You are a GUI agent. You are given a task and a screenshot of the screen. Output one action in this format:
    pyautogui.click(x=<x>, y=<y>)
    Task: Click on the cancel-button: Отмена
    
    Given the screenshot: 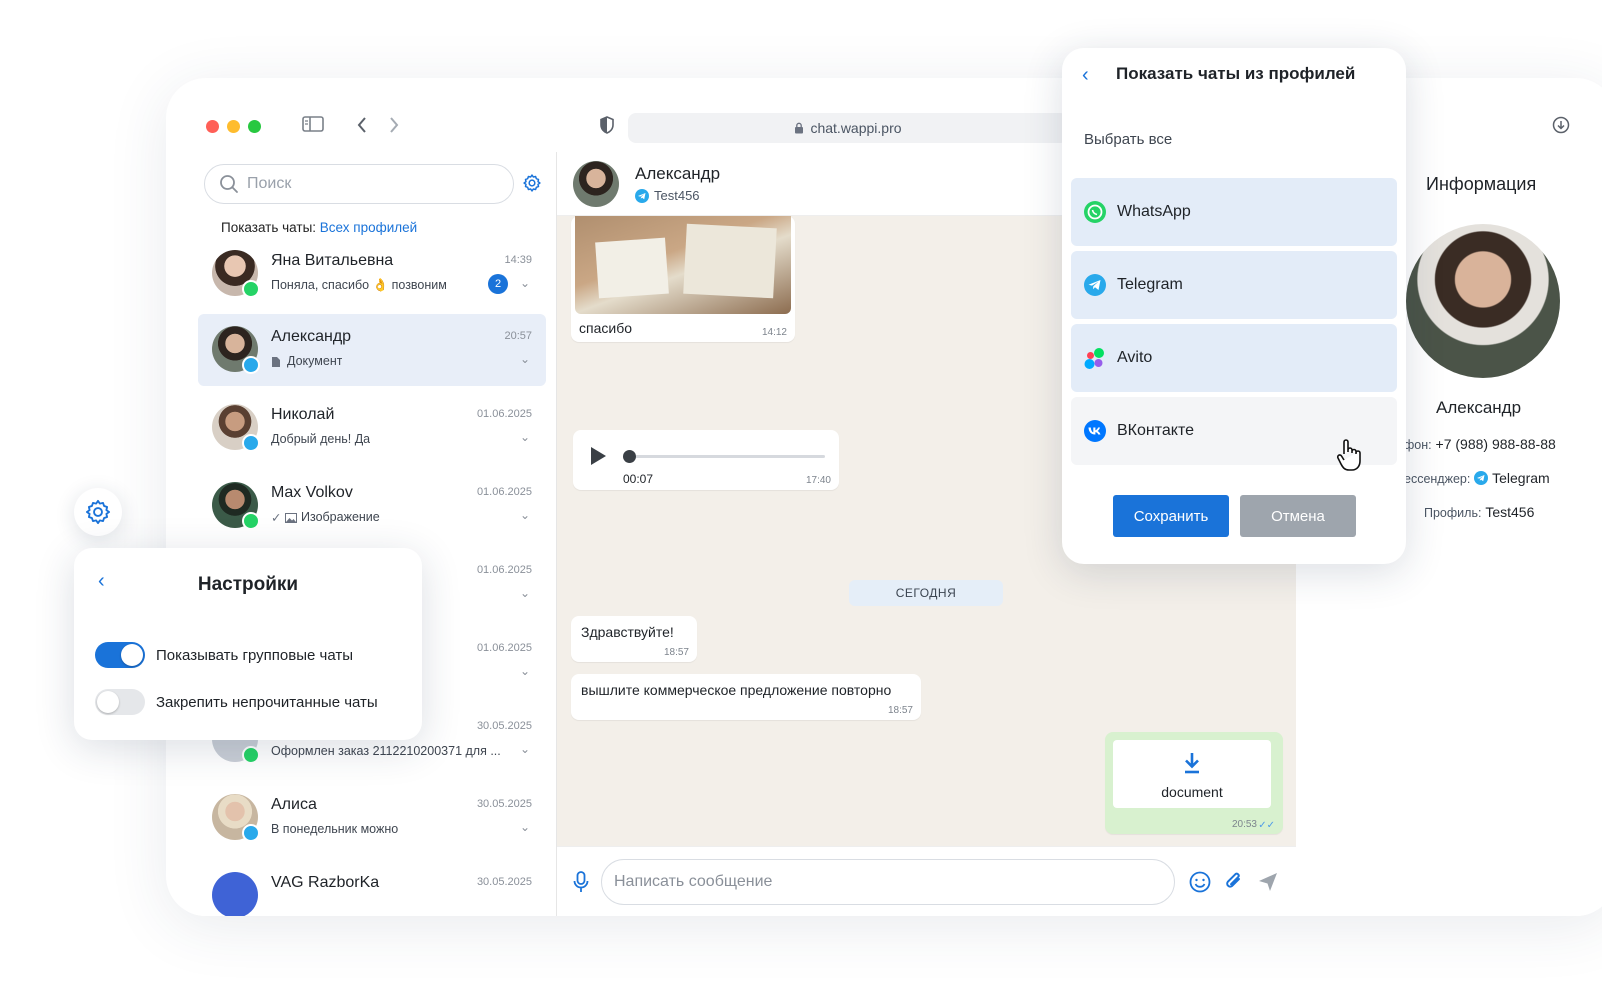 What is the action you would take?
    pyautogui.click(x=1298, y=516)
    